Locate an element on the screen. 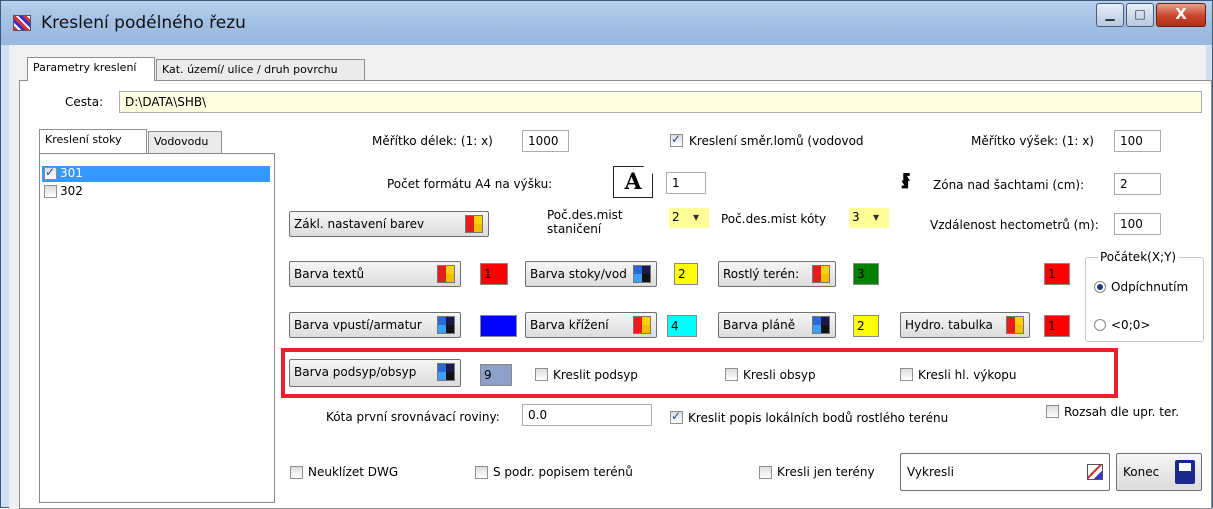  barva-vpusti-label: Barva vpustí/armatur is located at coordinates (358, 325).